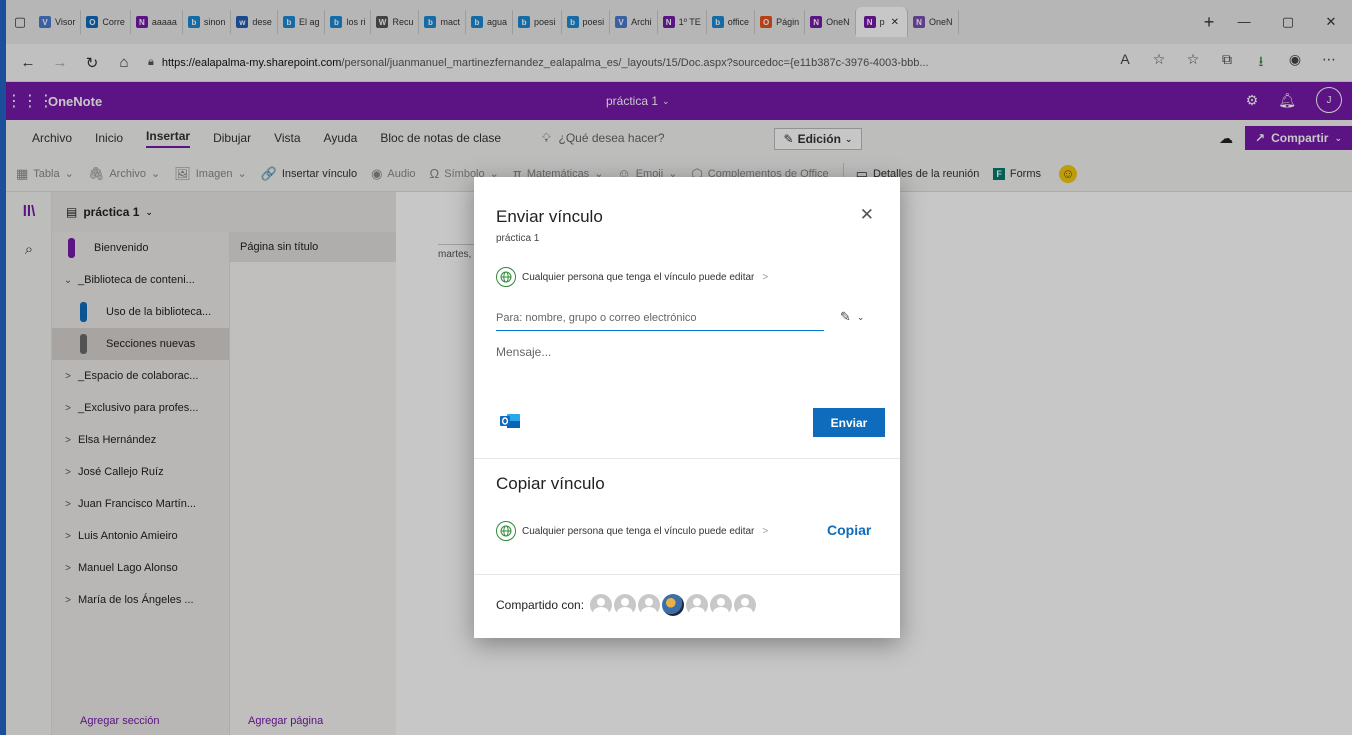 The width and height of the screenshot is (1352, 735). What do you see at coordinates (518, 238) in the screenshot?
I see `dialog-subtitle: práctica 1` at bounding box center [518, 238].